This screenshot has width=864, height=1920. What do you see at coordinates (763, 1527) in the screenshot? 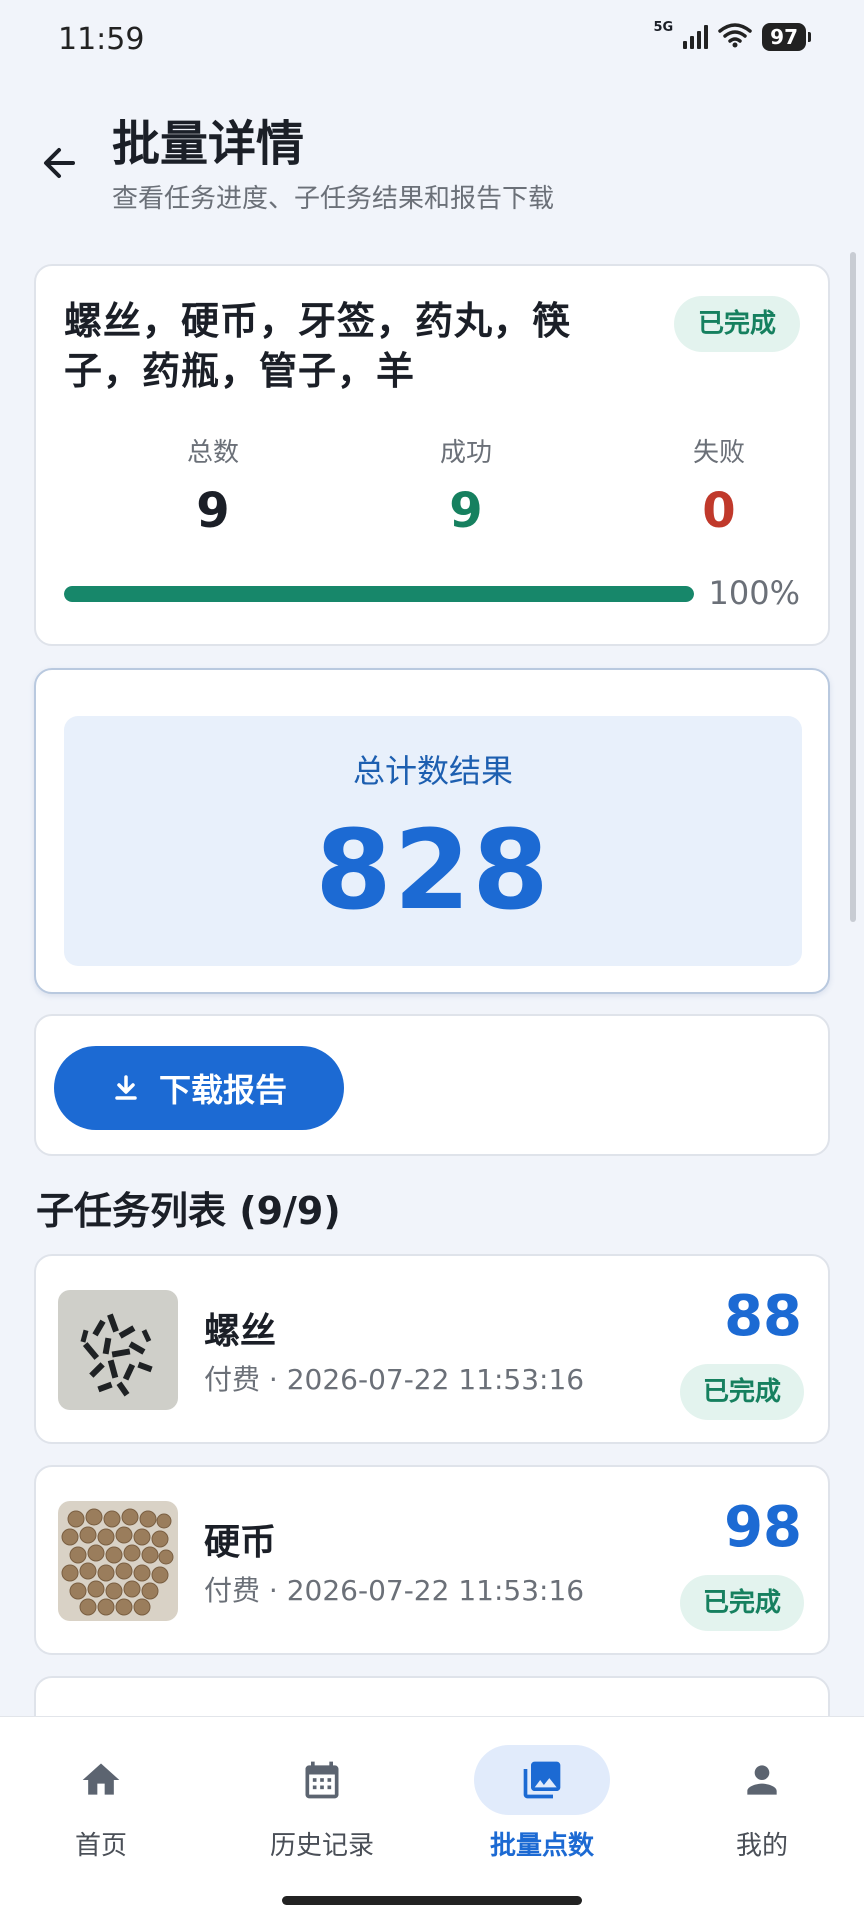
I see `subtask-count: 98` at bounding box center [763, 1527].